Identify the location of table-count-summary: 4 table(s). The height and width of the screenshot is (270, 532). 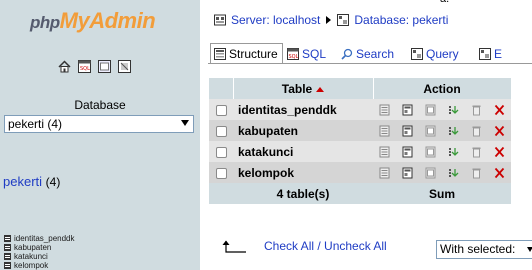
(303, 193).